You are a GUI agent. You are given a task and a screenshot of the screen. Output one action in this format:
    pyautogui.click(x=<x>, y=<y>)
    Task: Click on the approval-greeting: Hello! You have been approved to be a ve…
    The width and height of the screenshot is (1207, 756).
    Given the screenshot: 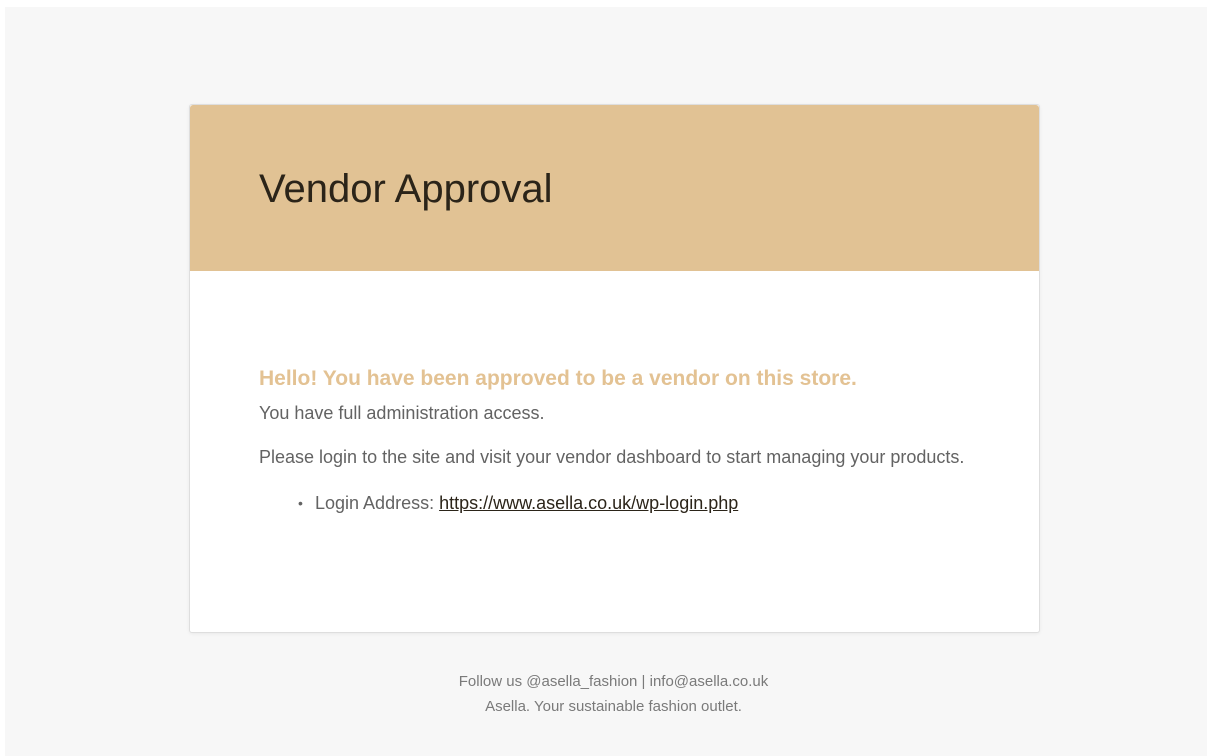 What is the action you would take?
    pyautogui.click(x=558, y=378)
    